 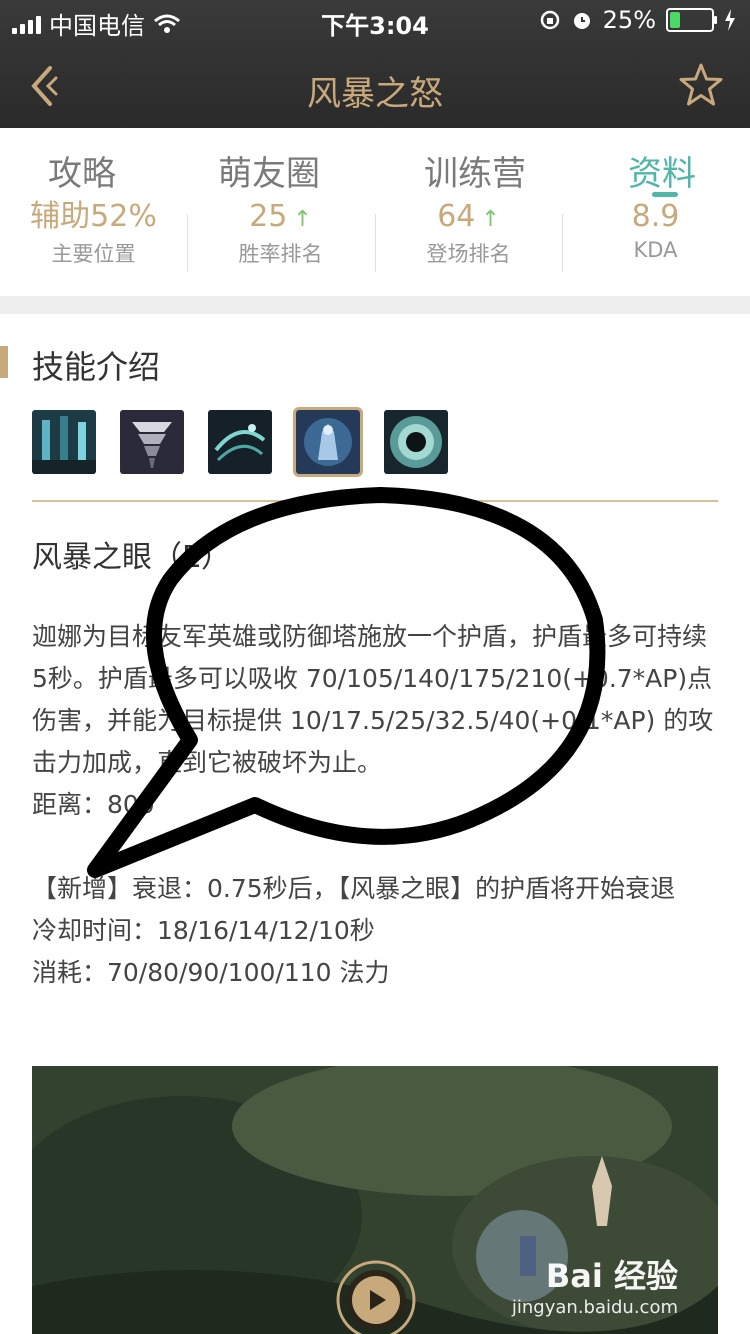 I want to click on passive-skill-icon, so click(x=64, y=442).